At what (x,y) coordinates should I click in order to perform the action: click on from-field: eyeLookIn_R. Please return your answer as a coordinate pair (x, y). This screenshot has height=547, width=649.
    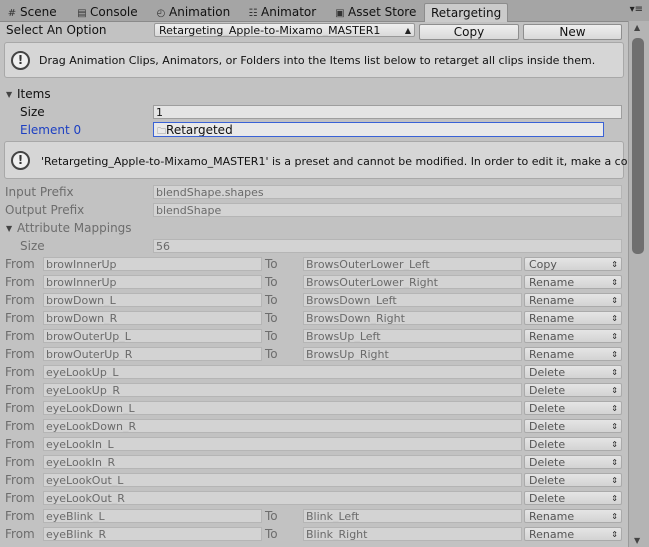
    Looking at the image, I should click on (282, 462).